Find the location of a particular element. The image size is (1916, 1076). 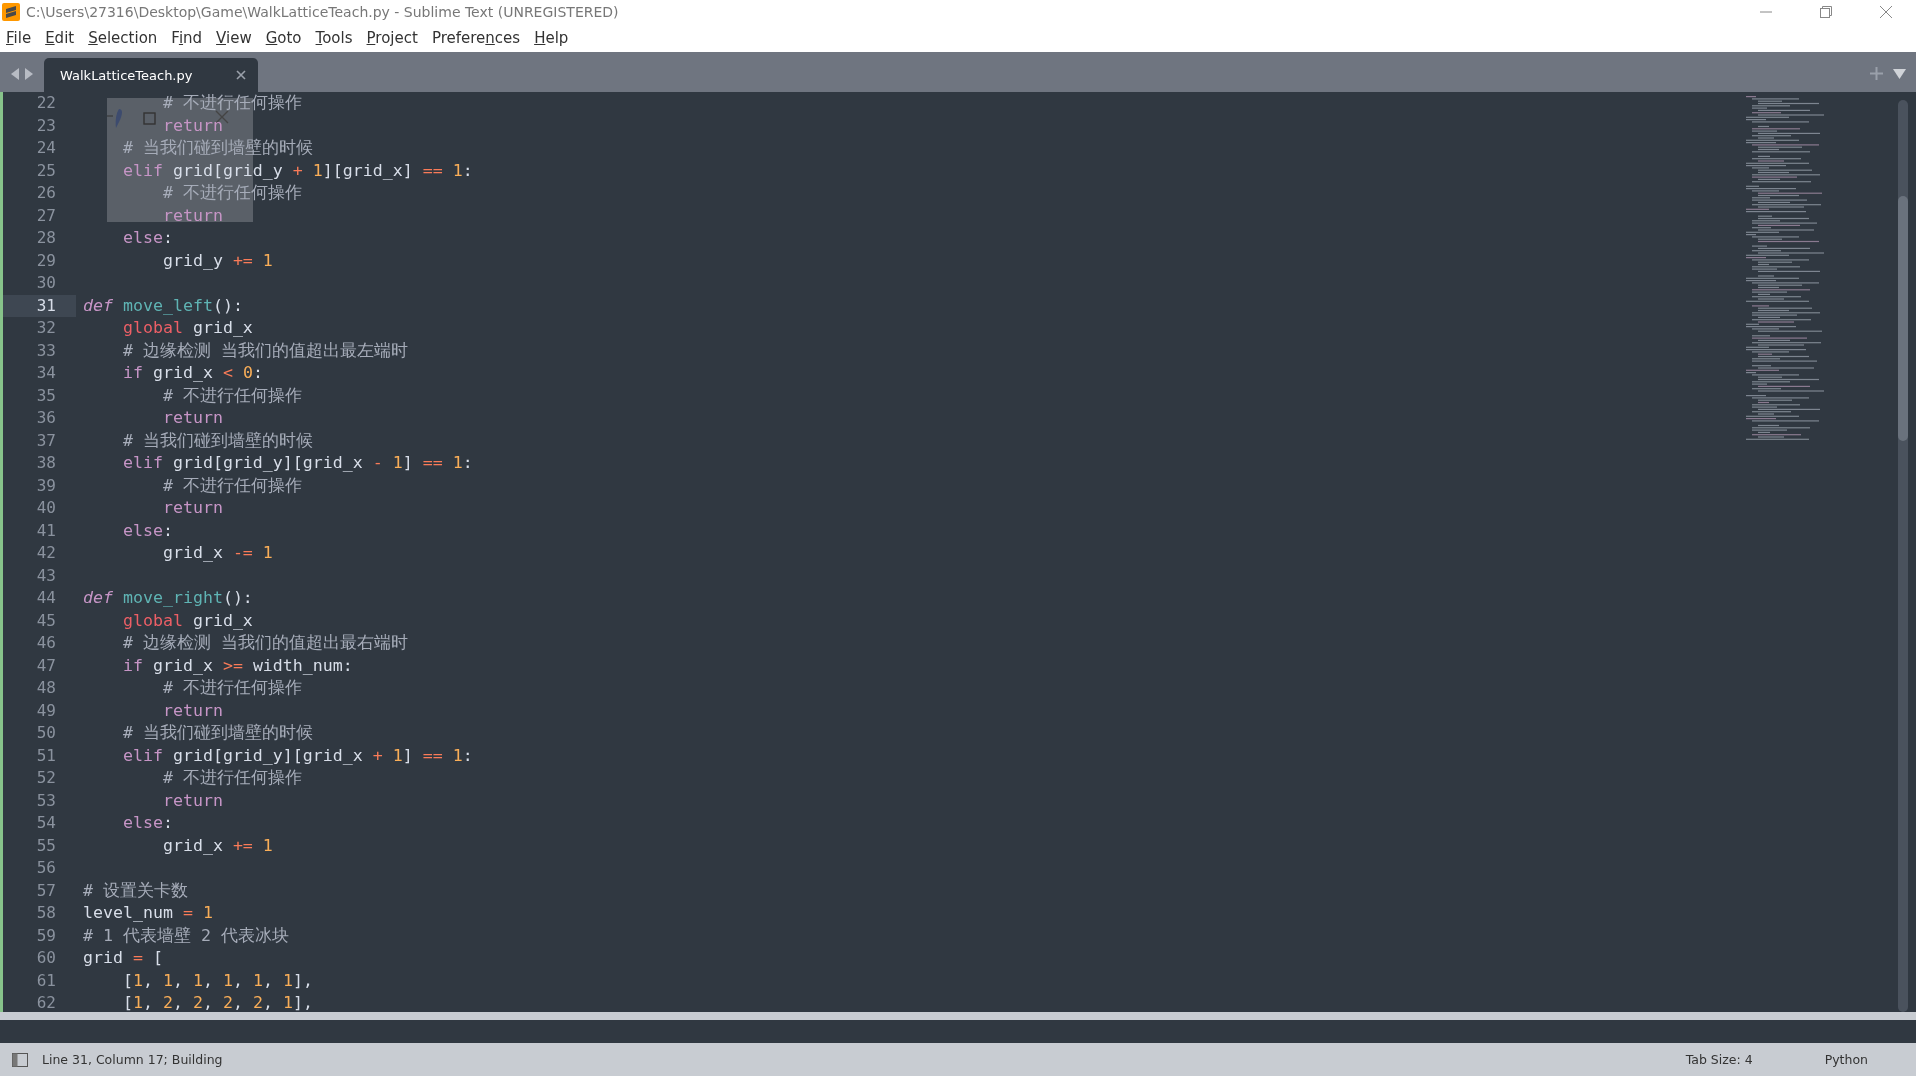

tab-size-indicator: Tab Size: 4 is located at coordinates (1719, 1059).